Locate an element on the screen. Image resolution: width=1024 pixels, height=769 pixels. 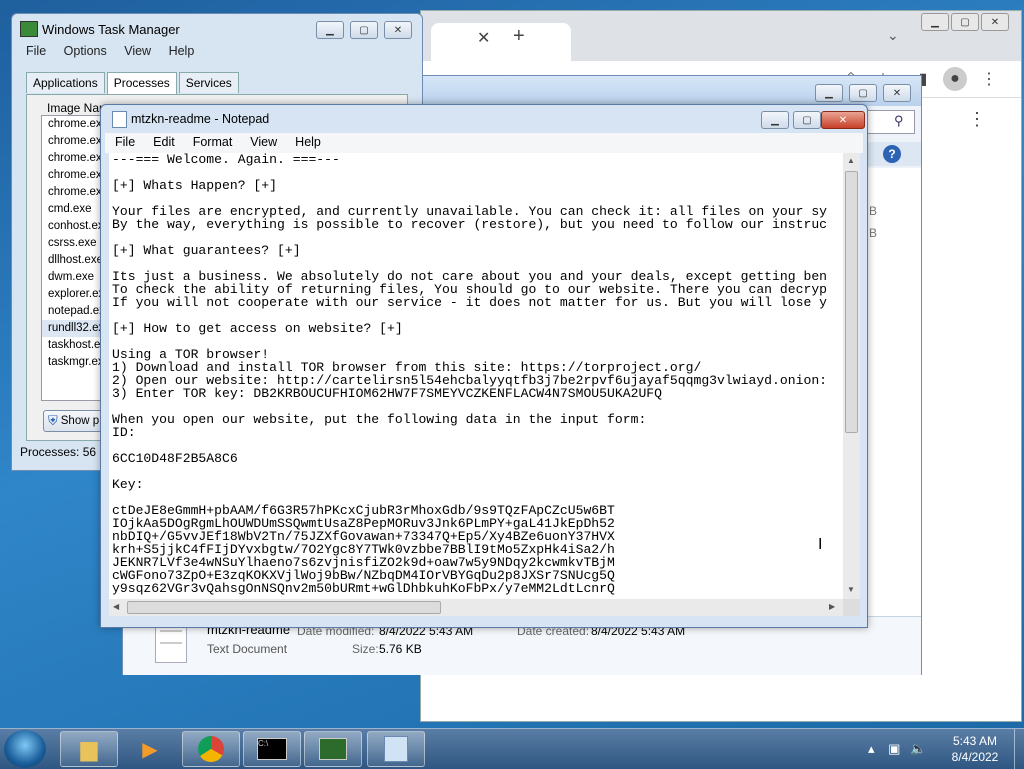
media-player-icon: ▶ is located at coordinates (150, 749).